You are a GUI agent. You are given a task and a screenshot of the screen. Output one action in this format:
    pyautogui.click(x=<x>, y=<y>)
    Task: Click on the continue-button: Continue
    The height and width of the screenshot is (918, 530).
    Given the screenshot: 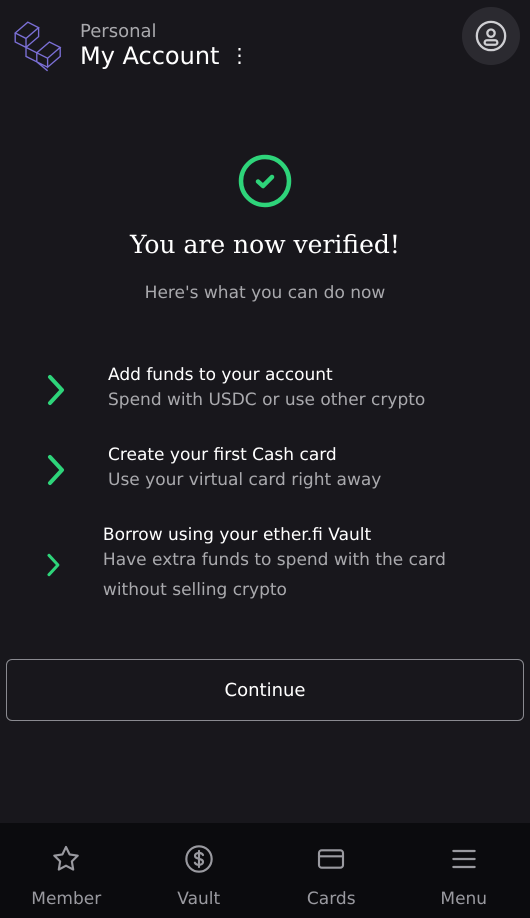 What is the action you would take?
    pyautogui.click(x=265, y=690)
    